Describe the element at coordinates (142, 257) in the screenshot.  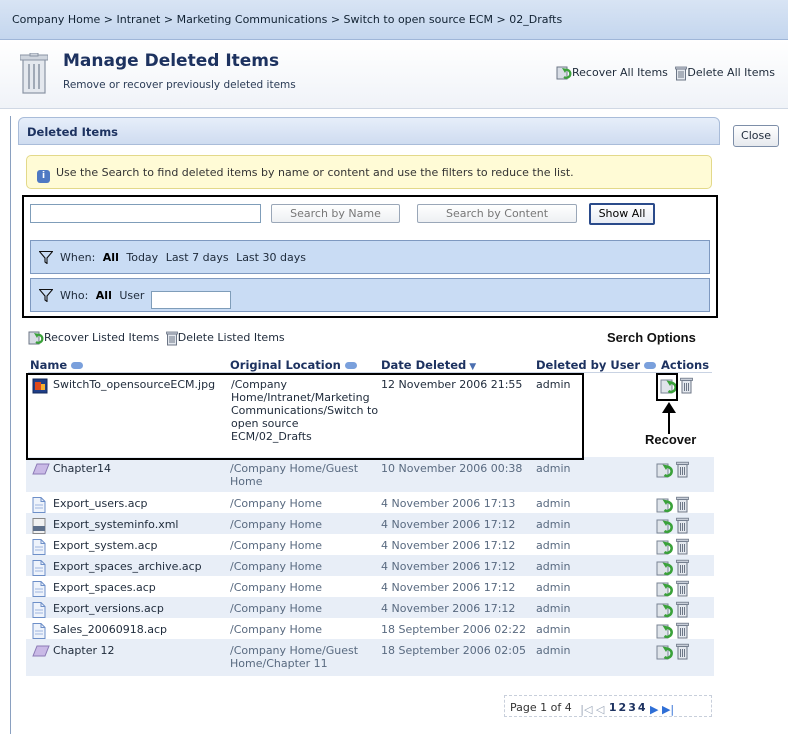
I see `when-option-today: Today` at that location.